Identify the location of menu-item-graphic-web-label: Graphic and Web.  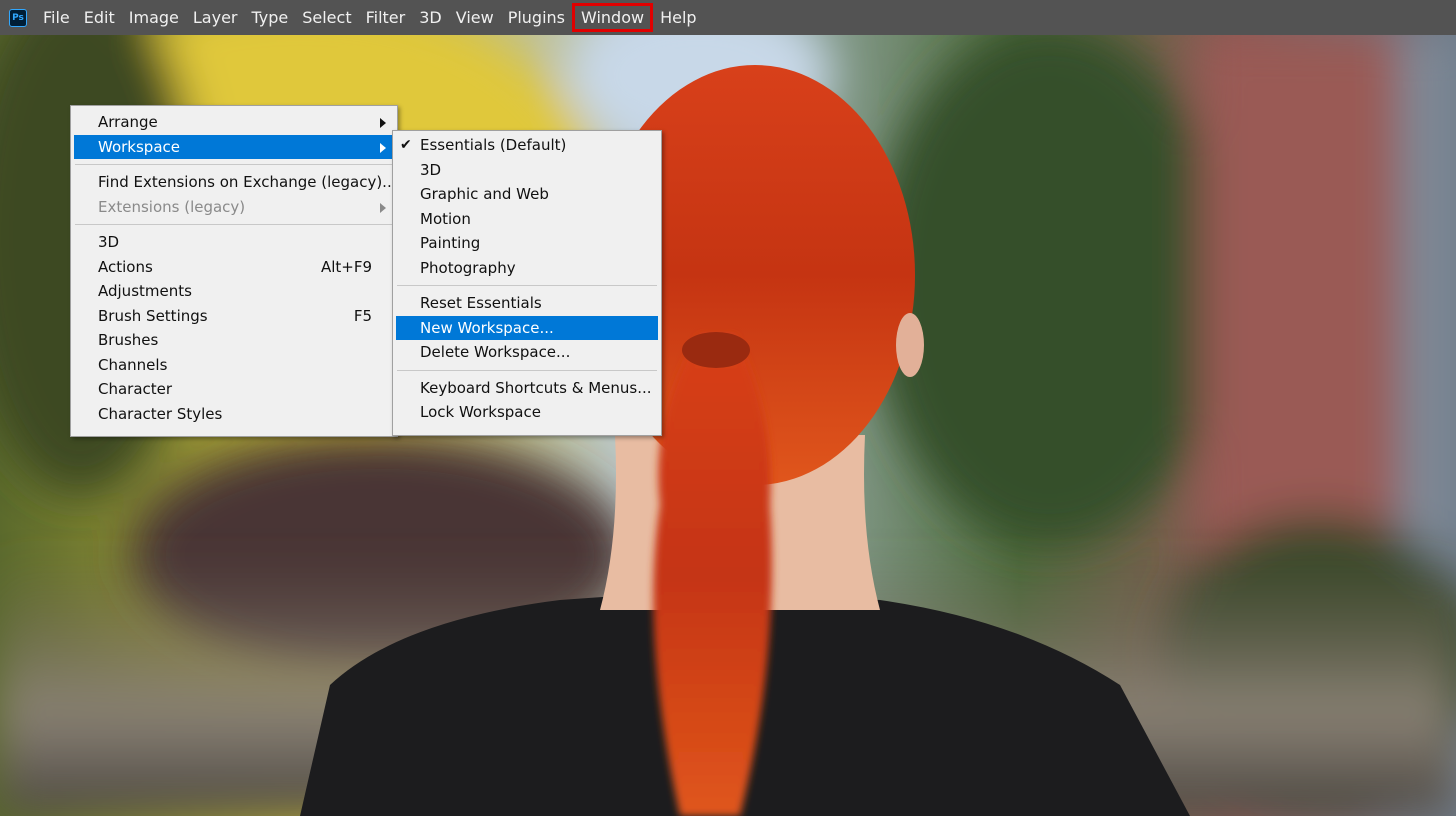
(484, 194).